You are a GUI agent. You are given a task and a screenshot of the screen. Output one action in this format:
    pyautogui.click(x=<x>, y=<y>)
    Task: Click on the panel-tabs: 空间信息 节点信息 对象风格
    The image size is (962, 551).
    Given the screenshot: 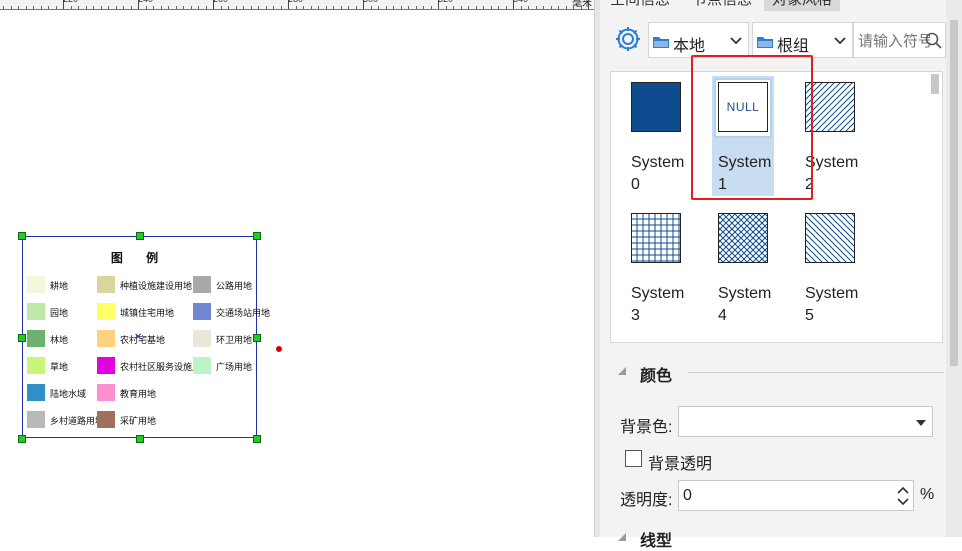 What is the action you would take?
    pyautogui.click(x=781, y=5)
    